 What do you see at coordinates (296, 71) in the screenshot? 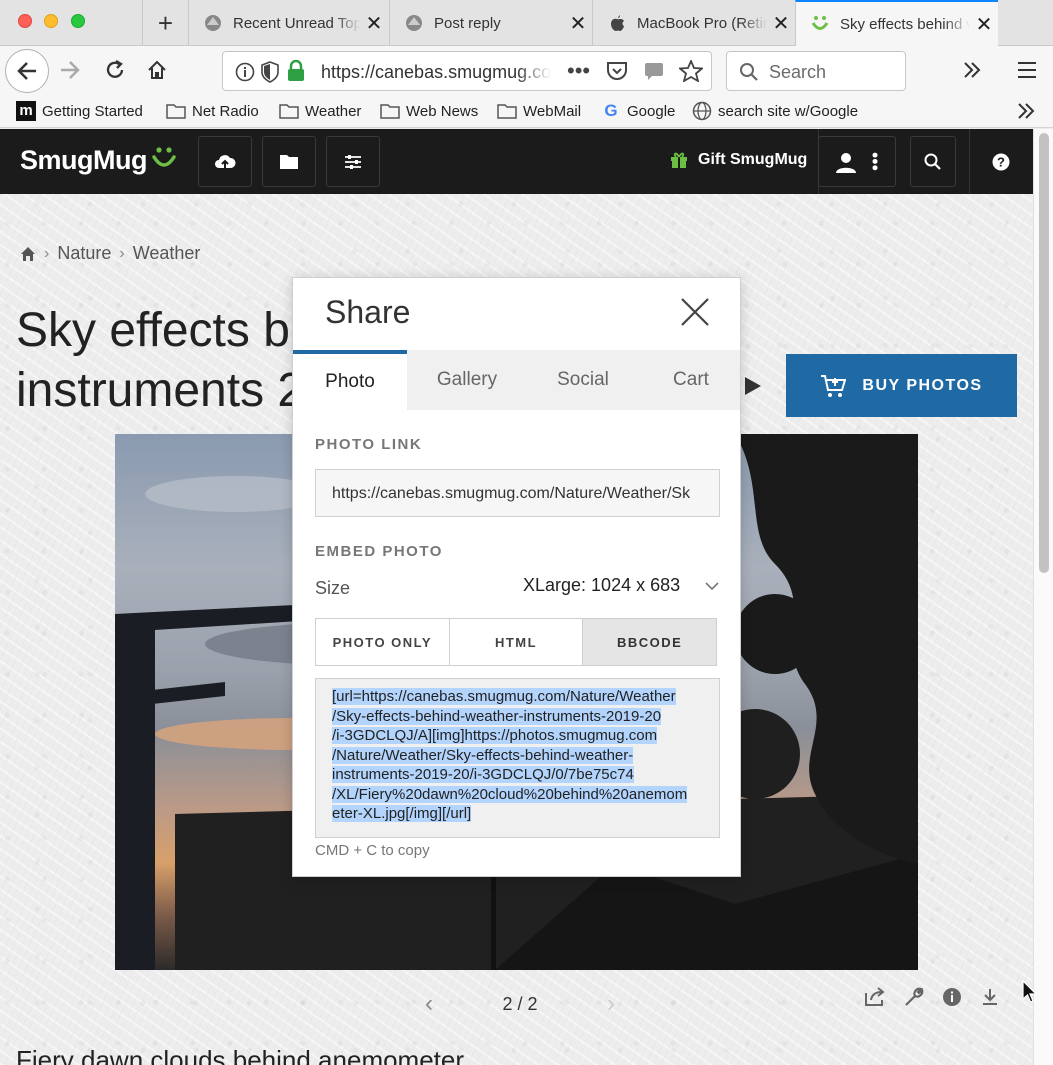
I see `lock-icon` at bounding box center [296, 71].